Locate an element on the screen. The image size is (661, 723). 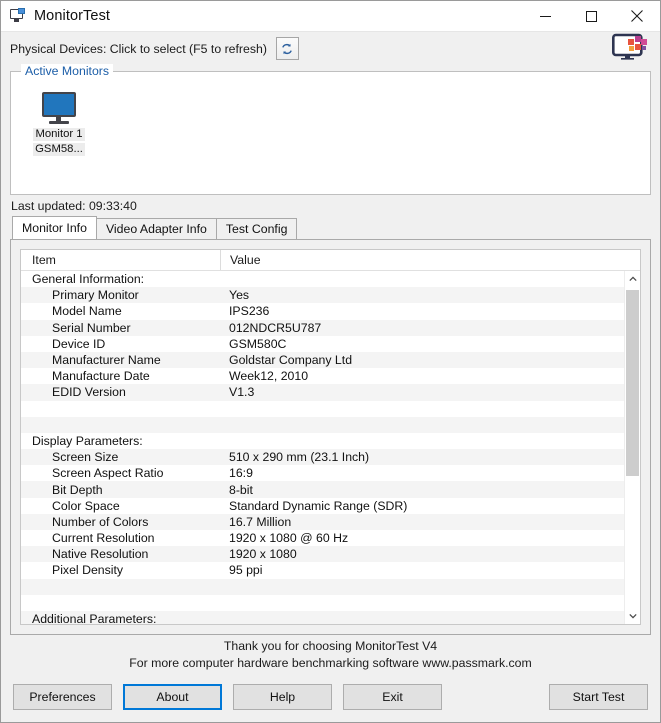
listview-header: Item Value is located at coordinates (330, 260).